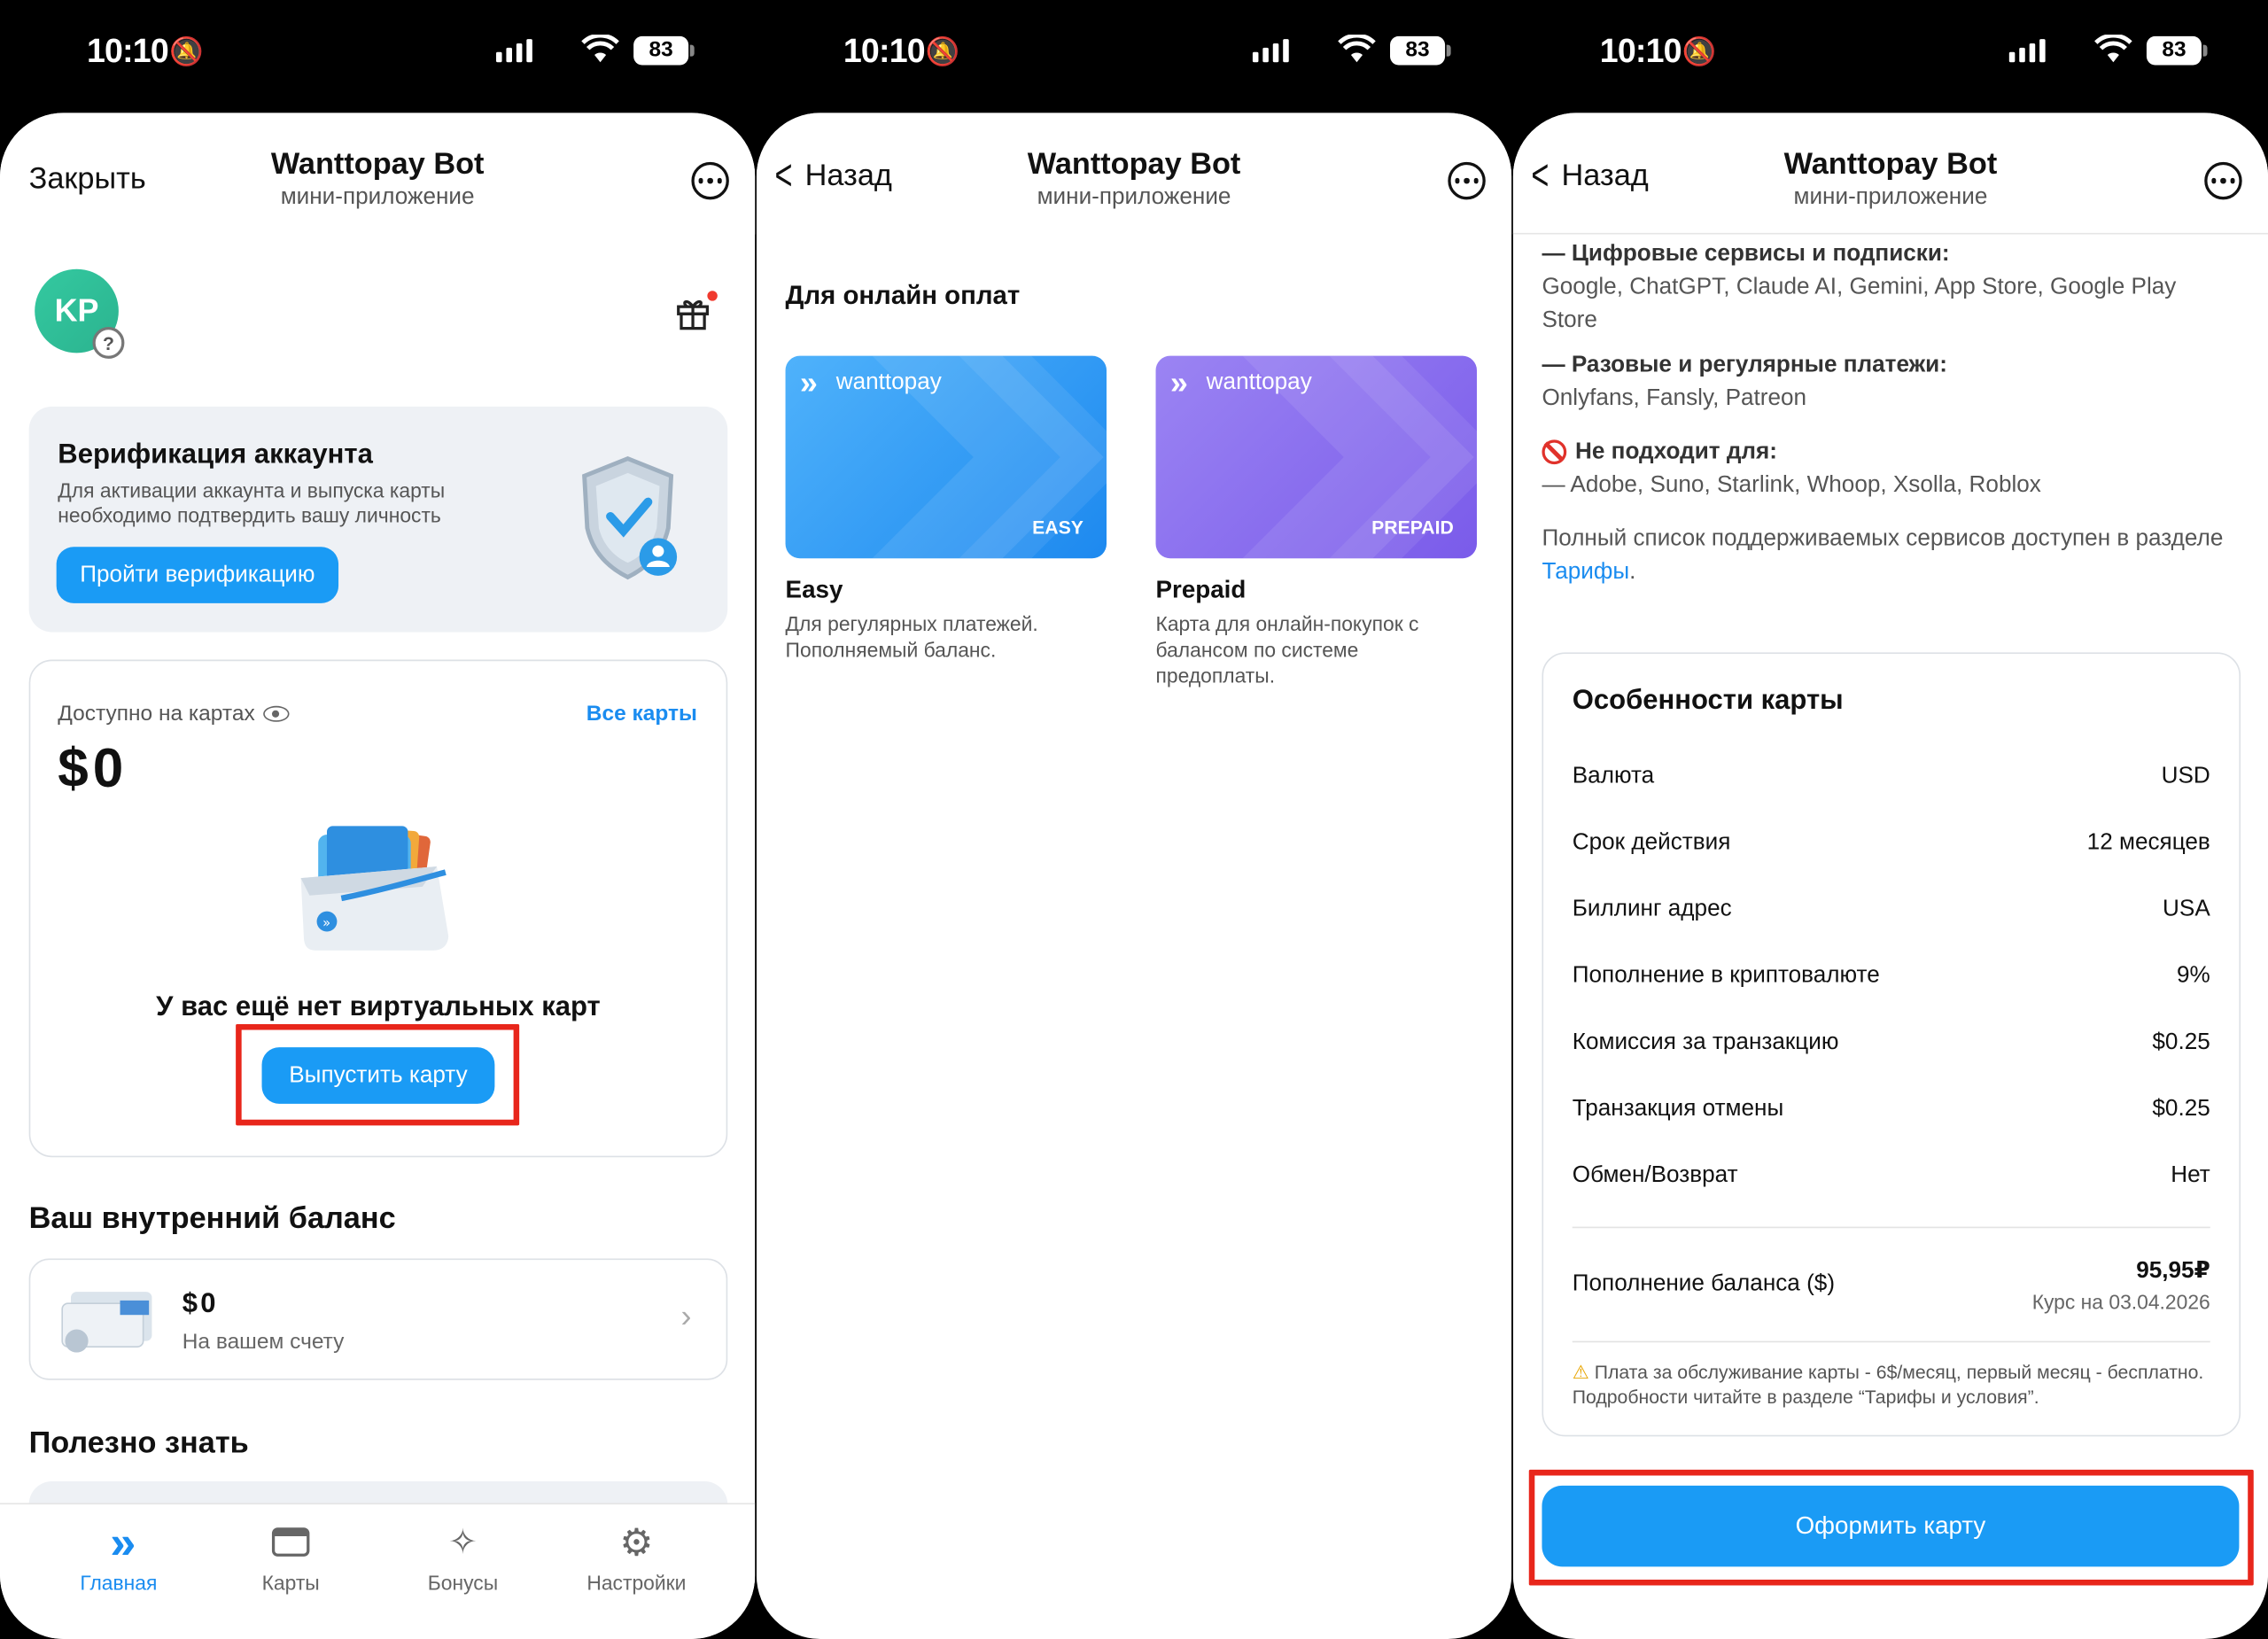  Describe the element at coordinates (814, 589) in the screenshot. I see `easy-card-name: Easy` at that location.